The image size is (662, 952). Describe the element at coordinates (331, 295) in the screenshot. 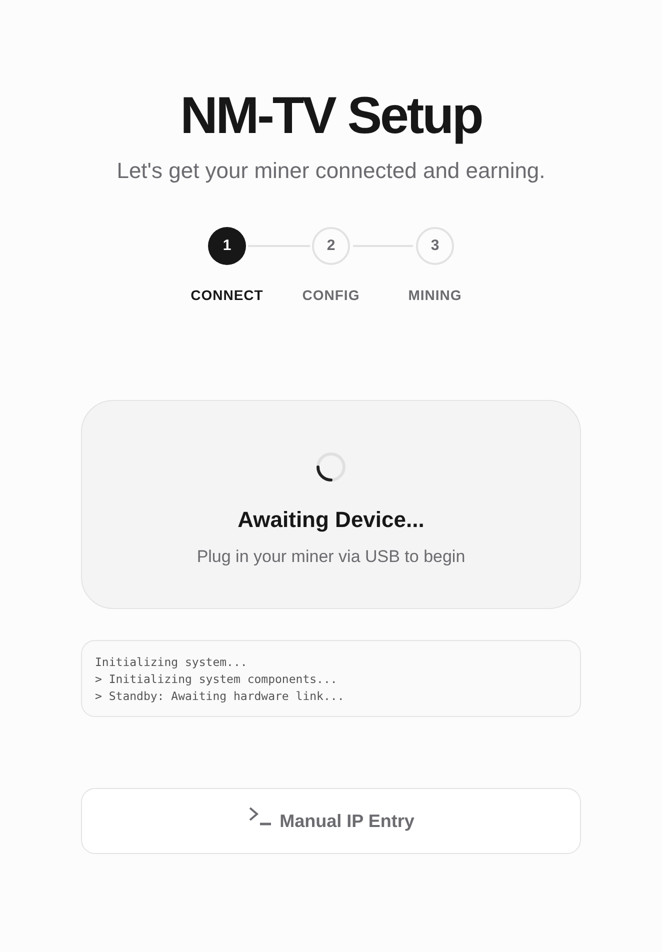

I see `step-label: CONFIG` at that location.